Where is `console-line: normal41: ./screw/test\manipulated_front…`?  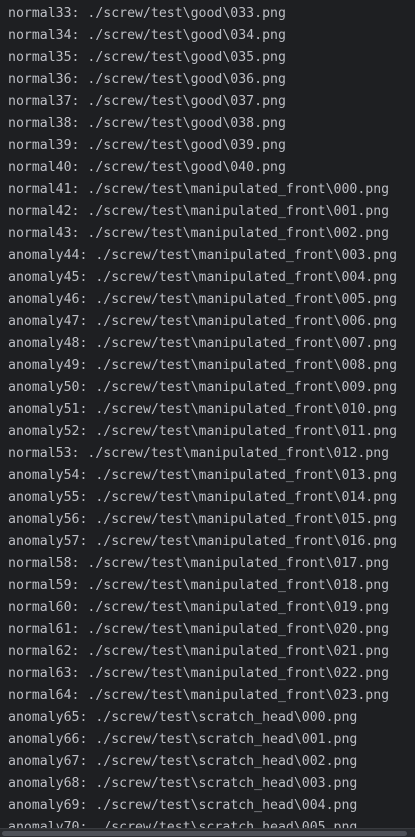
console-line: normal41: ./screw/test\manipulated_front… is located at coordinates (199, 189).